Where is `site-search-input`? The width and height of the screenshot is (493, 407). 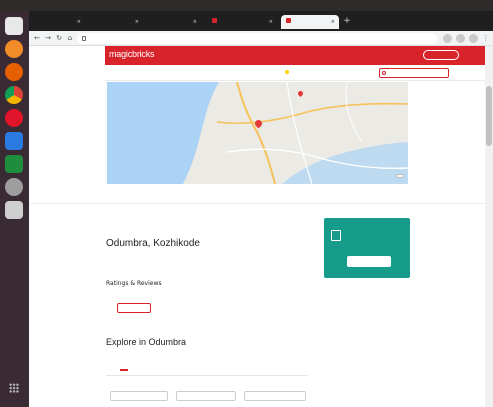
site-search-input is located at coordinates (414, 73).